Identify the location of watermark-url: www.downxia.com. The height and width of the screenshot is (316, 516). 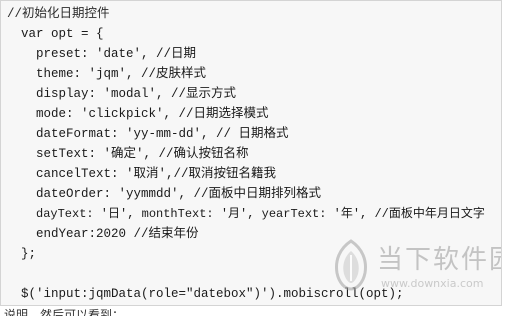
(432, 283).